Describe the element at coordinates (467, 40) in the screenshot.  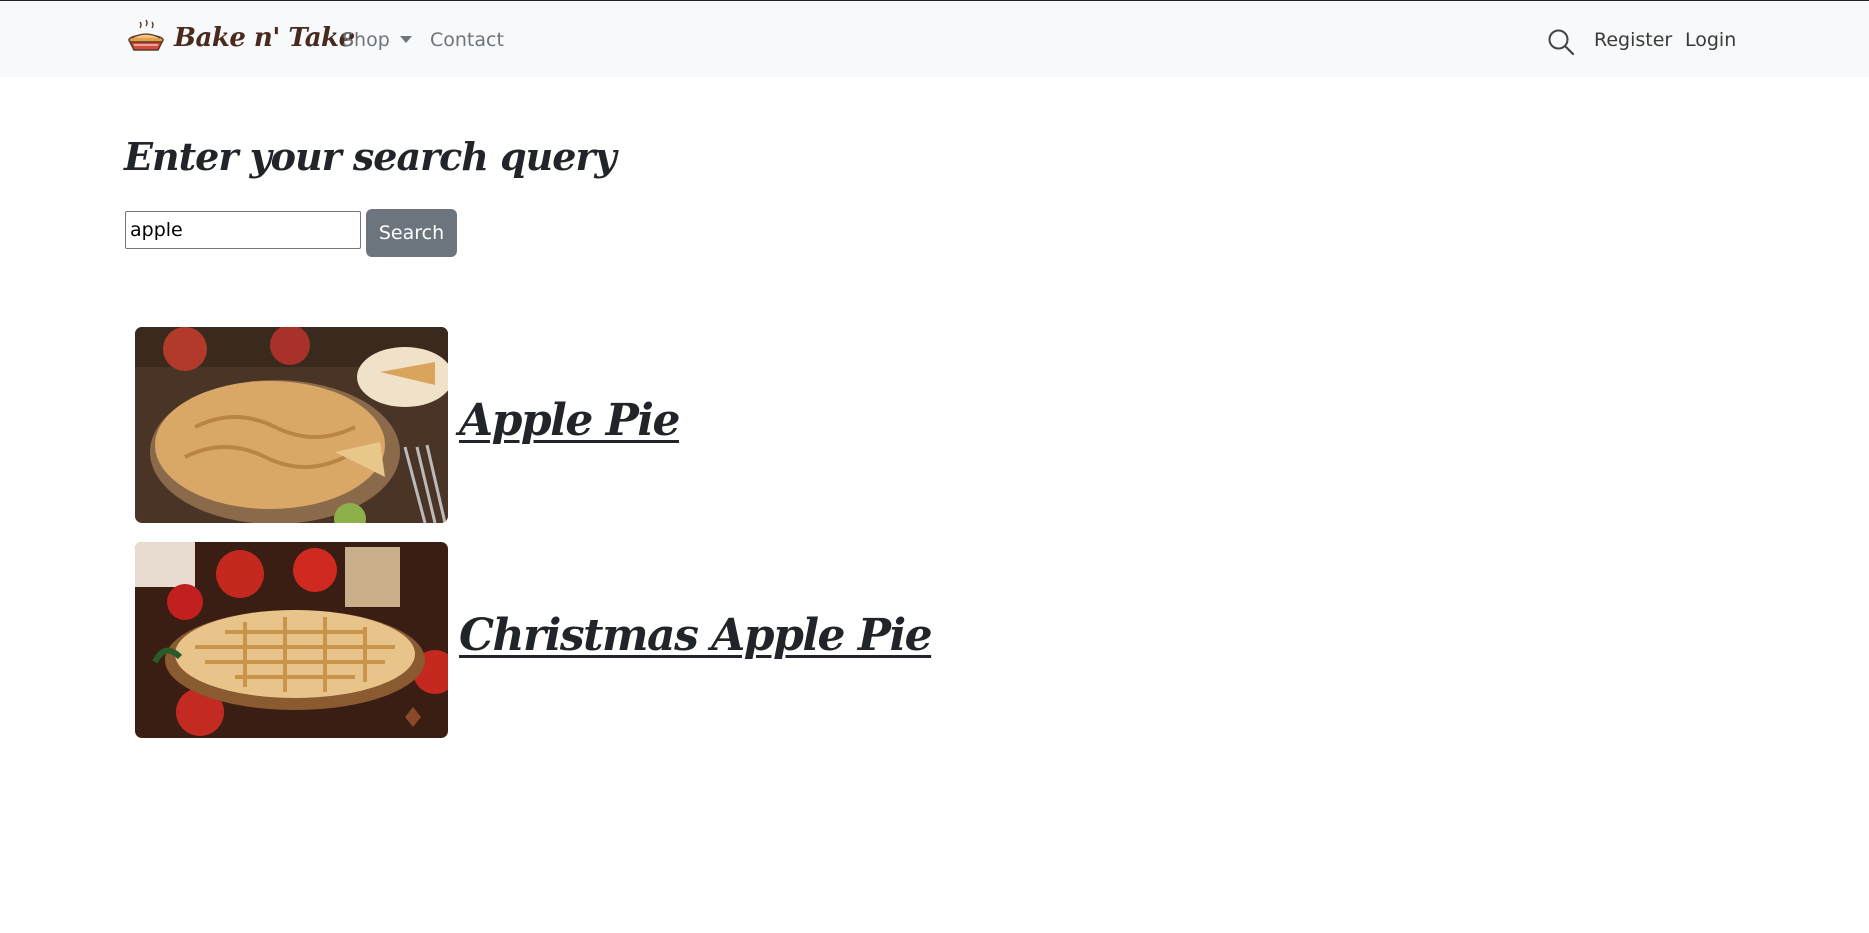
I see `nav-contact-link: Contact` at that location.